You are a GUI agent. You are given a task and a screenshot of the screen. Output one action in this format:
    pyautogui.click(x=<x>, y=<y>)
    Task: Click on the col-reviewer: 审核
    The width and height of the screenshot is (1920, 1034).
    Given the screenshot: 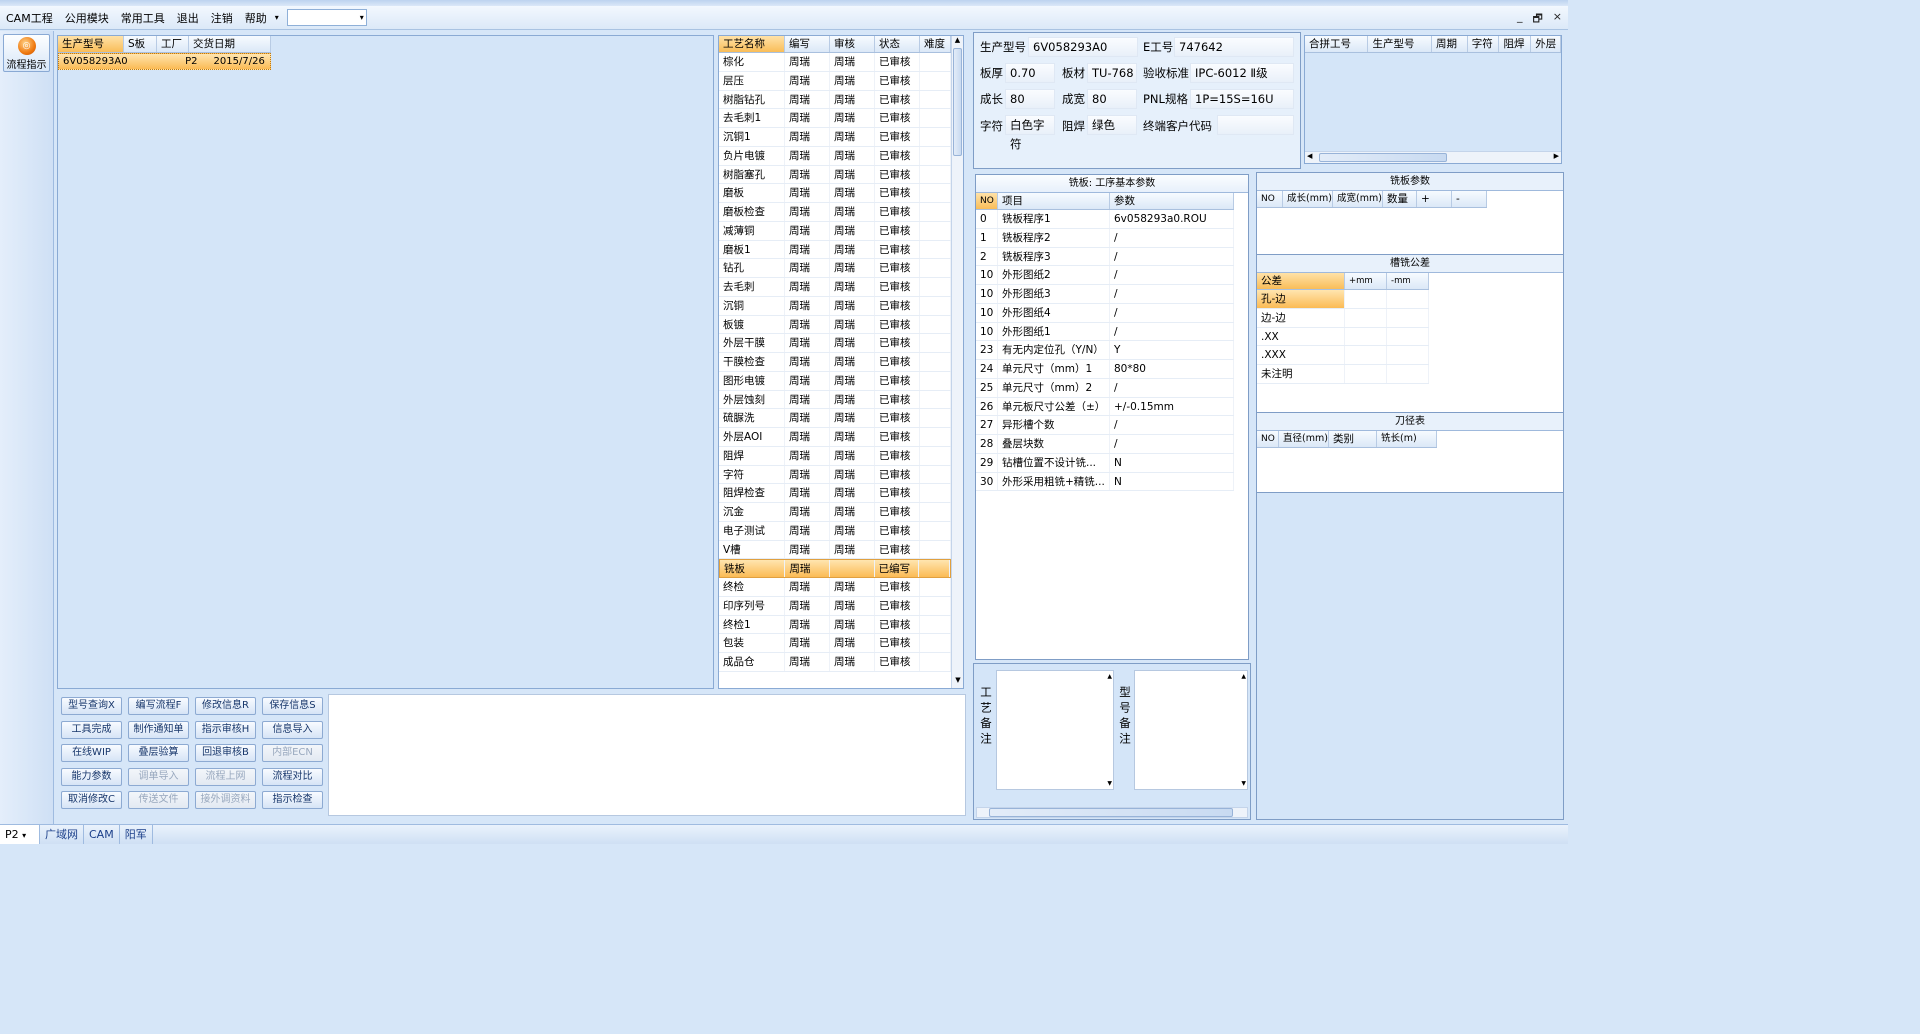 What is the action you would take?
    pyautogui.click(x=852, y=44)
    